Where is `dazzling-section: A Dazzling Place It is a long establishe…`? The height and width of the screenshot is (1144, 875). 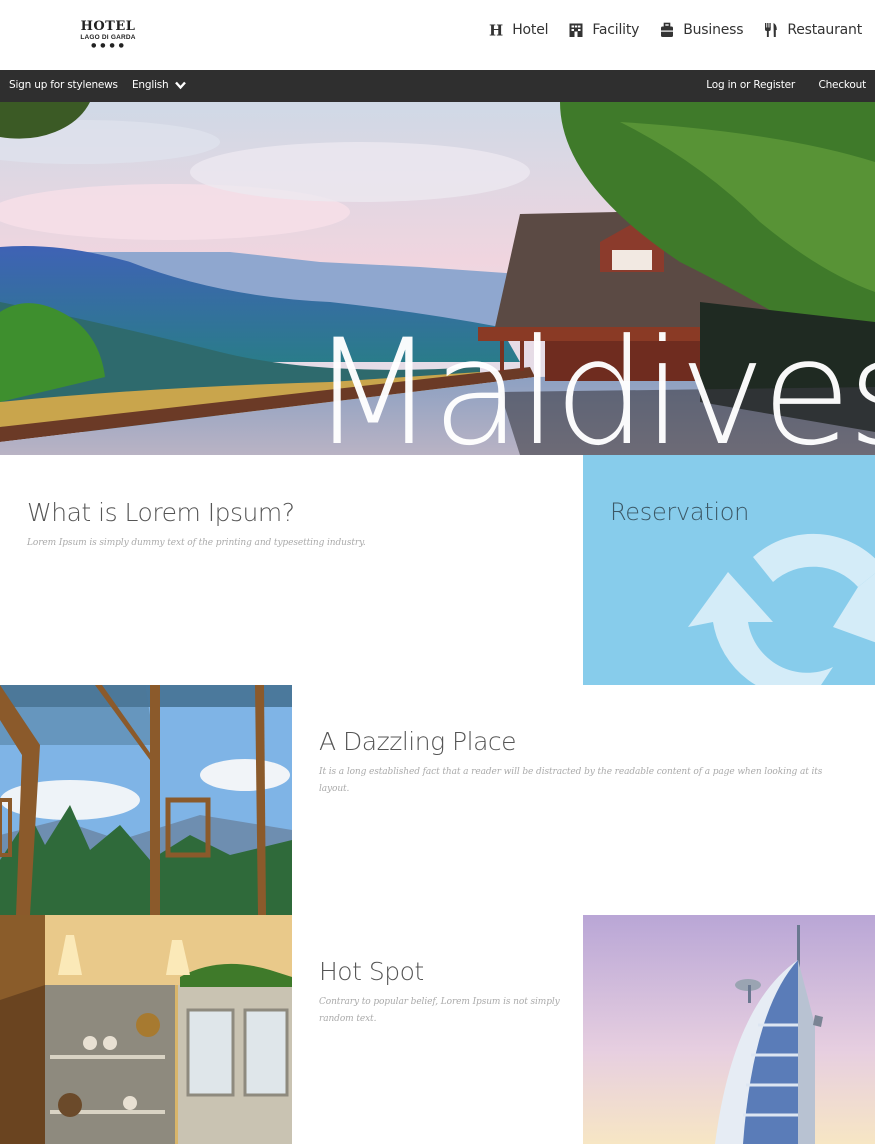 dazzling-section: A Dazzling Place It is a long establishe… is located at coordinates (584, 762).